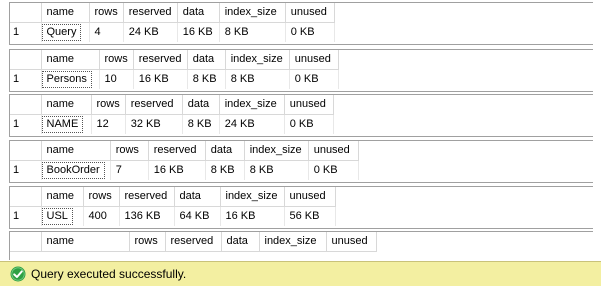  What do you see at coordinates (154, 124) in the screenshot?
I see `cell-reserved: 32 KB` at bounding box center [154, 124].